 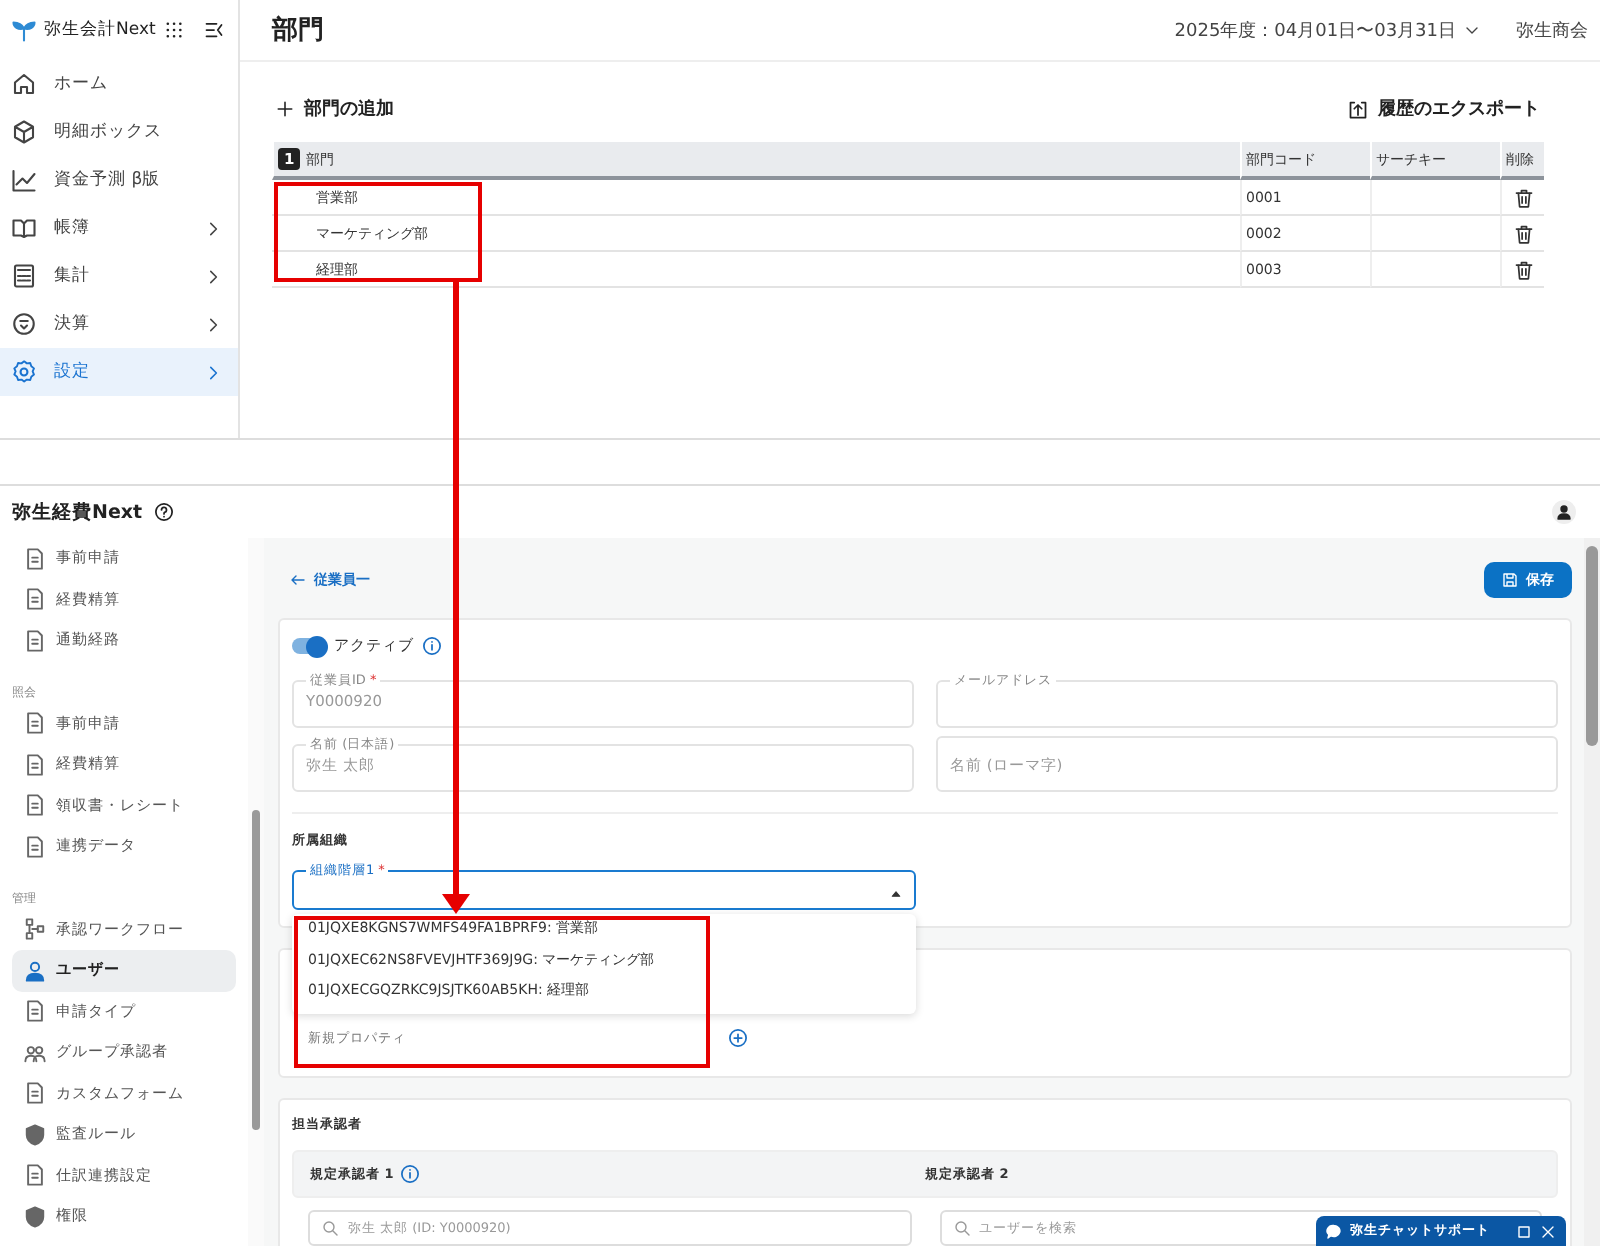 I want to click on sidebar-item: 決算, so click(x=119, y=324).